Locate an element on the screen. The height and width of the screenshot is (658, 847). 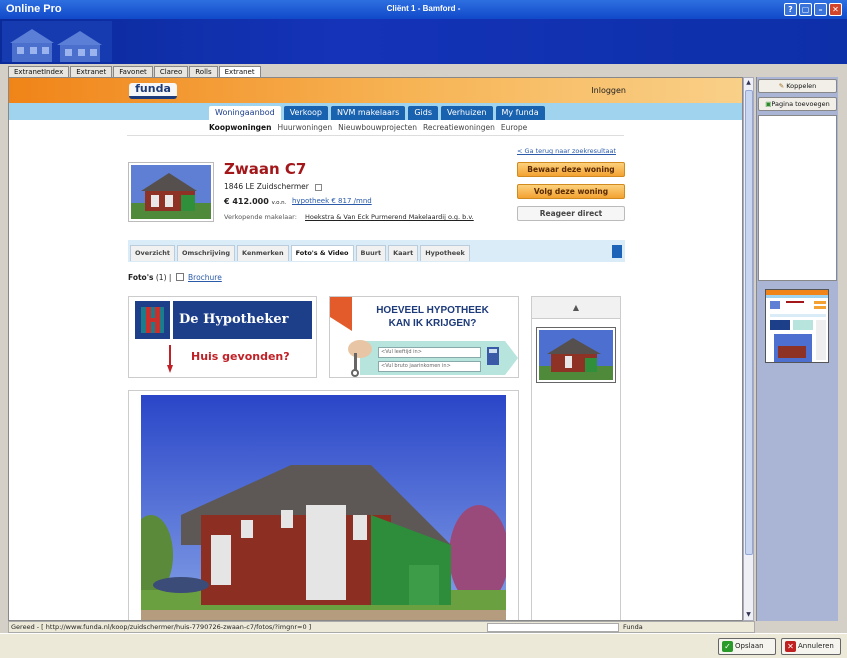
nav-tab-nvm-makelaars: NVM makelaars is located at coordinates (368, 113).